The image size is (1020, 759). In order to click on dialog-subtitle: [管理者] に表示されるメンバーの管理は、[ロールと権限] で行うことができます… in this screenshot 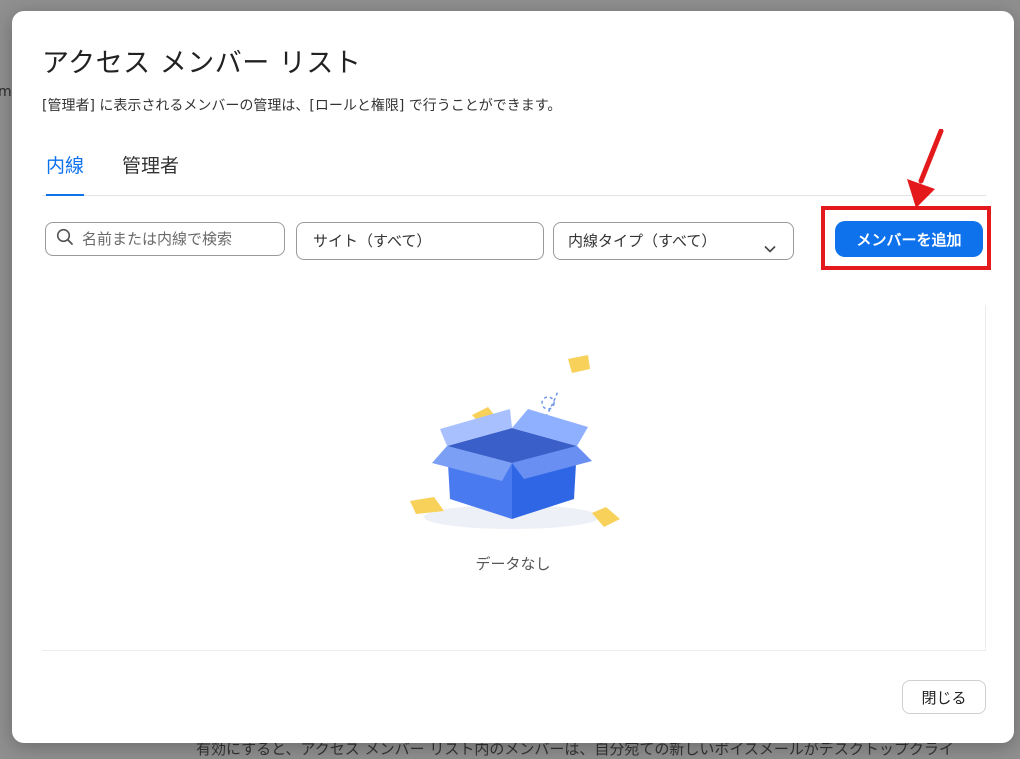, I will do `click(302, 106)`.